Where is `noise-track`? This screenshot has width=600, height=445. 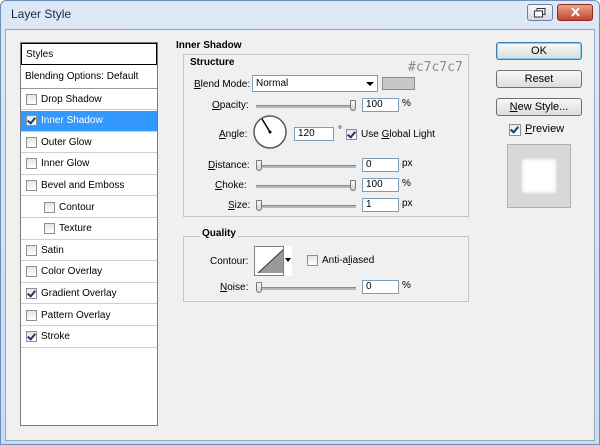 noise-track is located at coordinates (306, 288).